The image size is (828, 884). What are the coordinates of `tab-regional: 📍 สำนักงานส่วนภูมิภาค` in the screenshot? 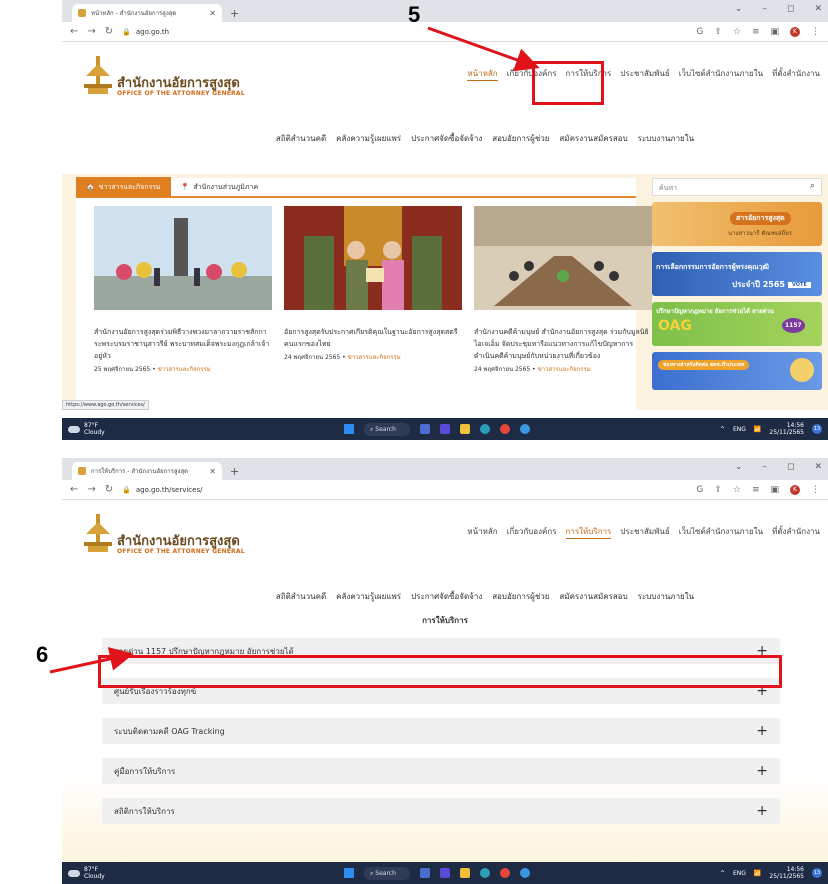 It's located at (220, 187).